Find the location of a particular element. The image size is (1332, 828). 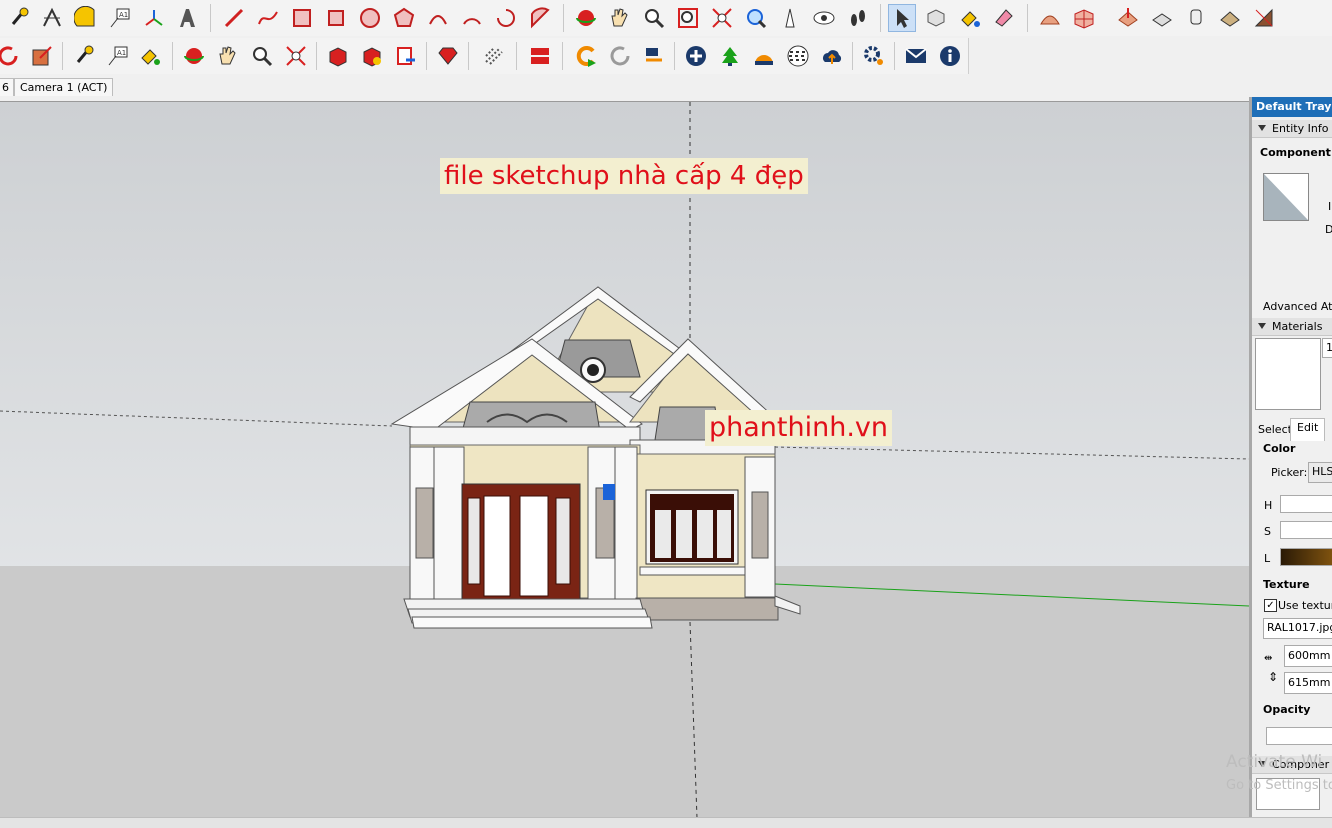

add-detail-icon is located at coordinates (1230, 18).